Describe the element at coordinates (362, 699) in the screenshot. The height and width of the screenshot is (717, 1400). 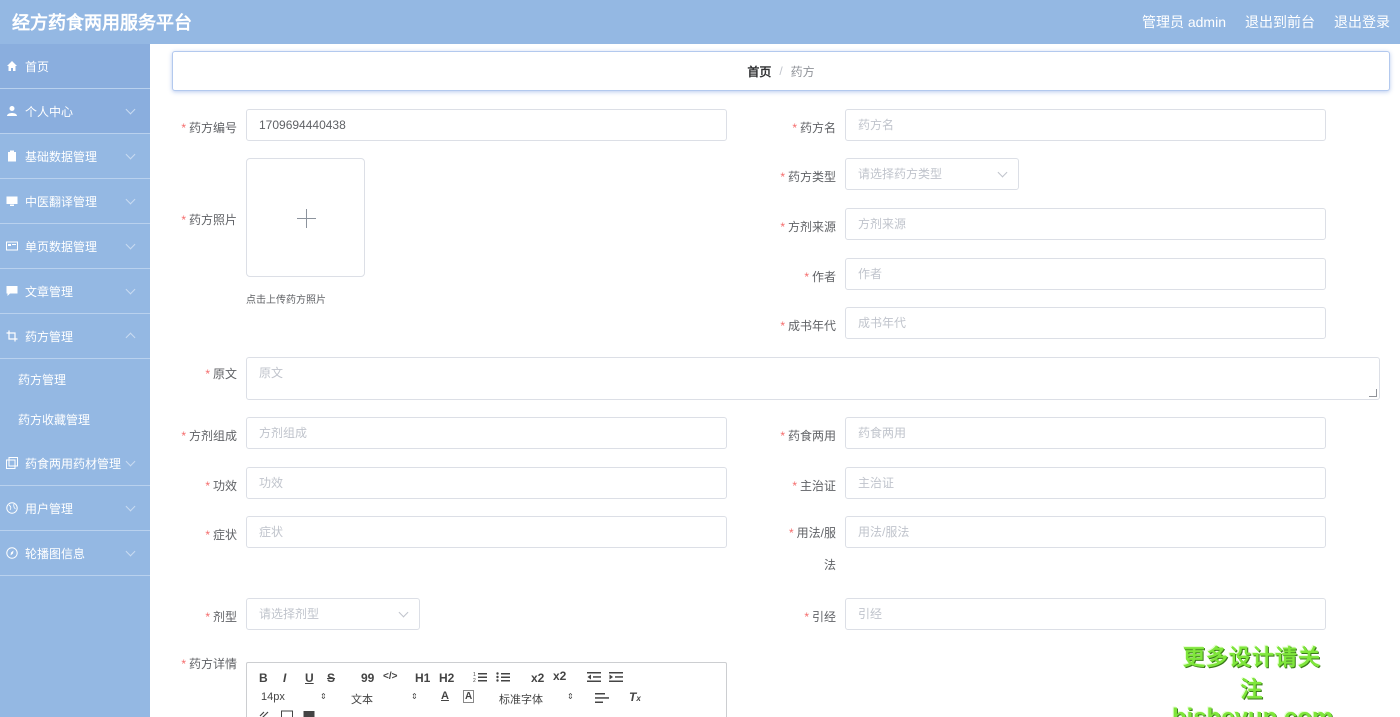
I see `format-select: 文本` at that location.